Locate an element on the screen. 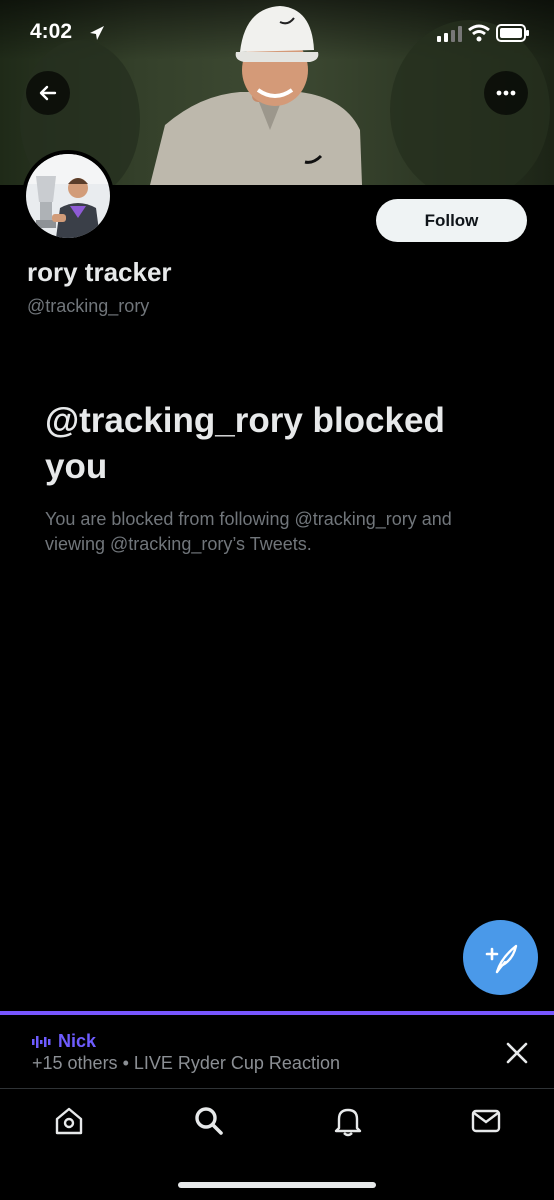 The width and height of the screenshot is (554, 1200). profile-handle: @tracking_rory is located at coordinates (88, 306).